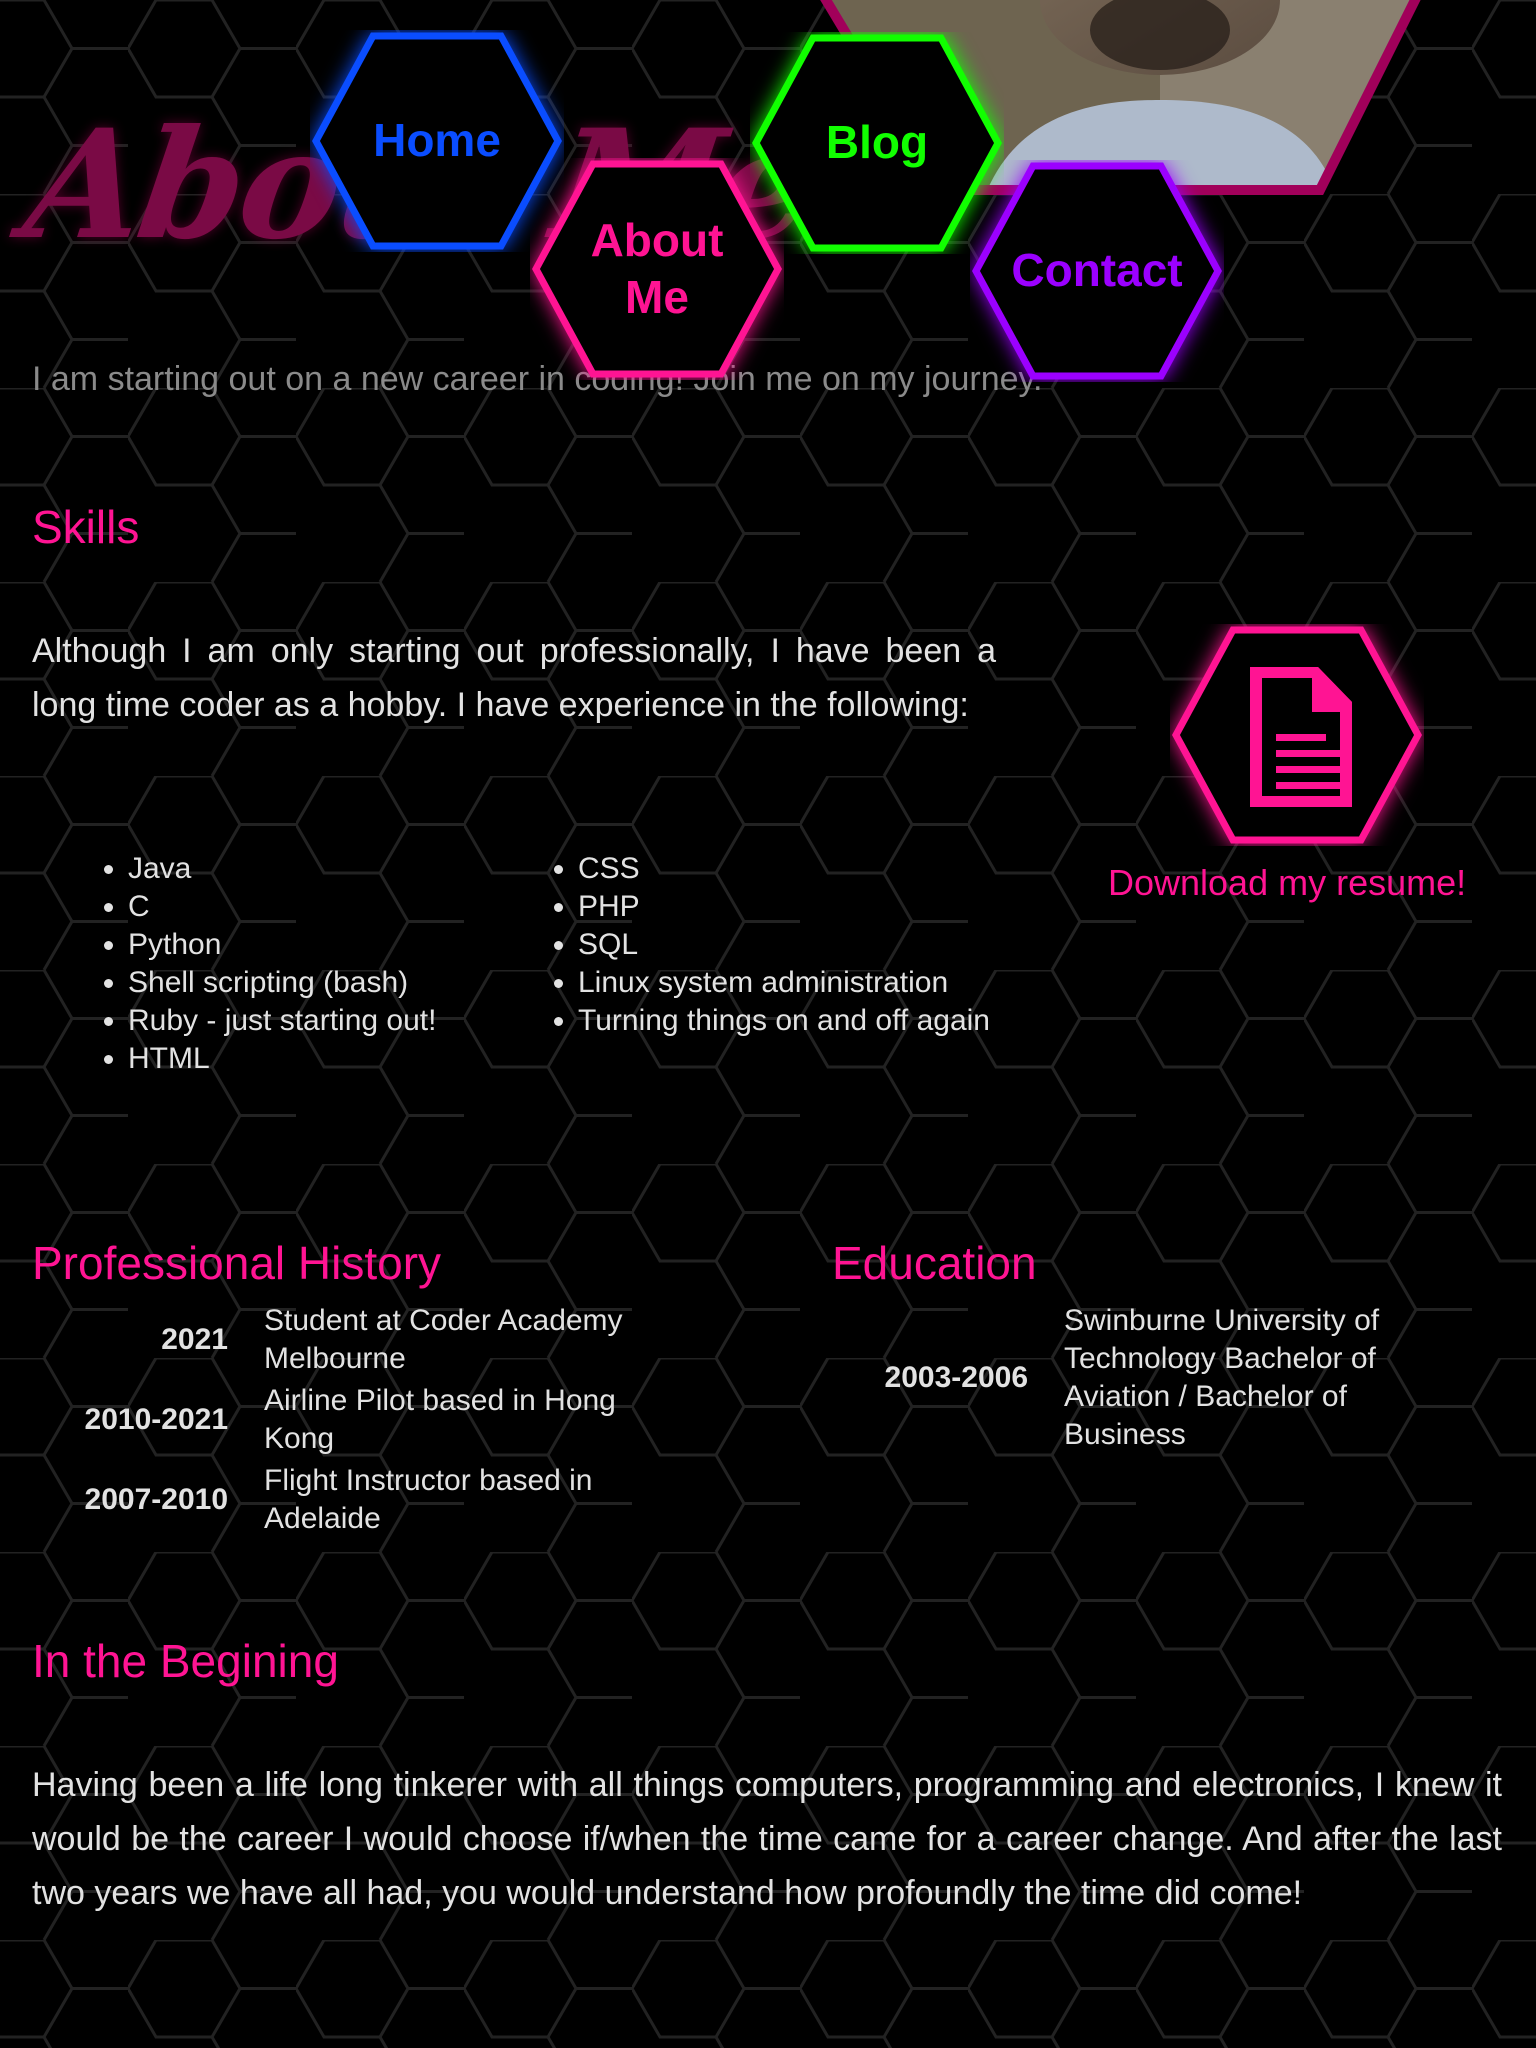 The image size is (1536, 2048). What do you see at coordinates (237, 1263) in the screenshot?
I see `history-heading: Professional History` at bounding box center [237, 1263].